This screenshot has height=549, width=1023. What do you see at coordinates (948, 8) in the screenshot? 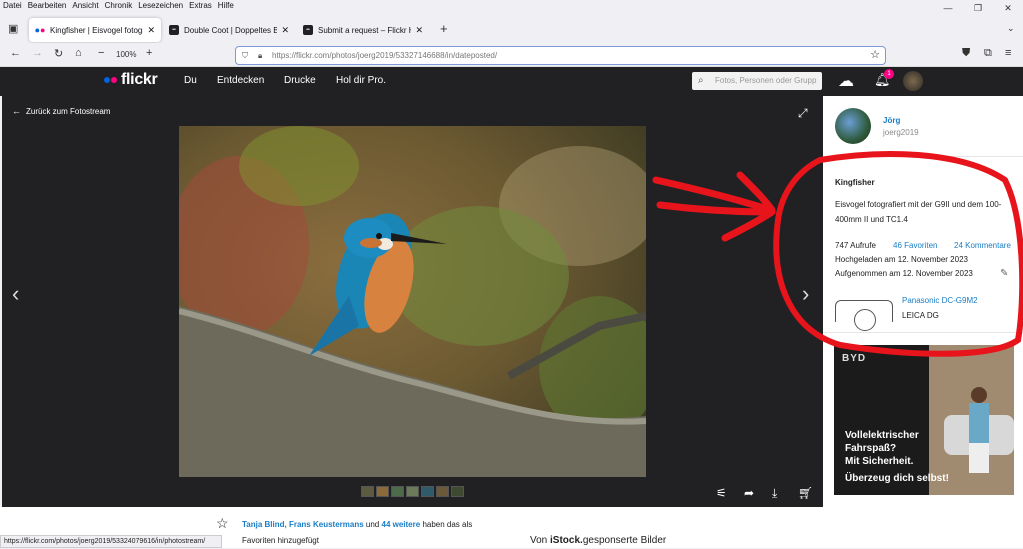
I see `minimize-icon: —` at bounding box center [948, 8].